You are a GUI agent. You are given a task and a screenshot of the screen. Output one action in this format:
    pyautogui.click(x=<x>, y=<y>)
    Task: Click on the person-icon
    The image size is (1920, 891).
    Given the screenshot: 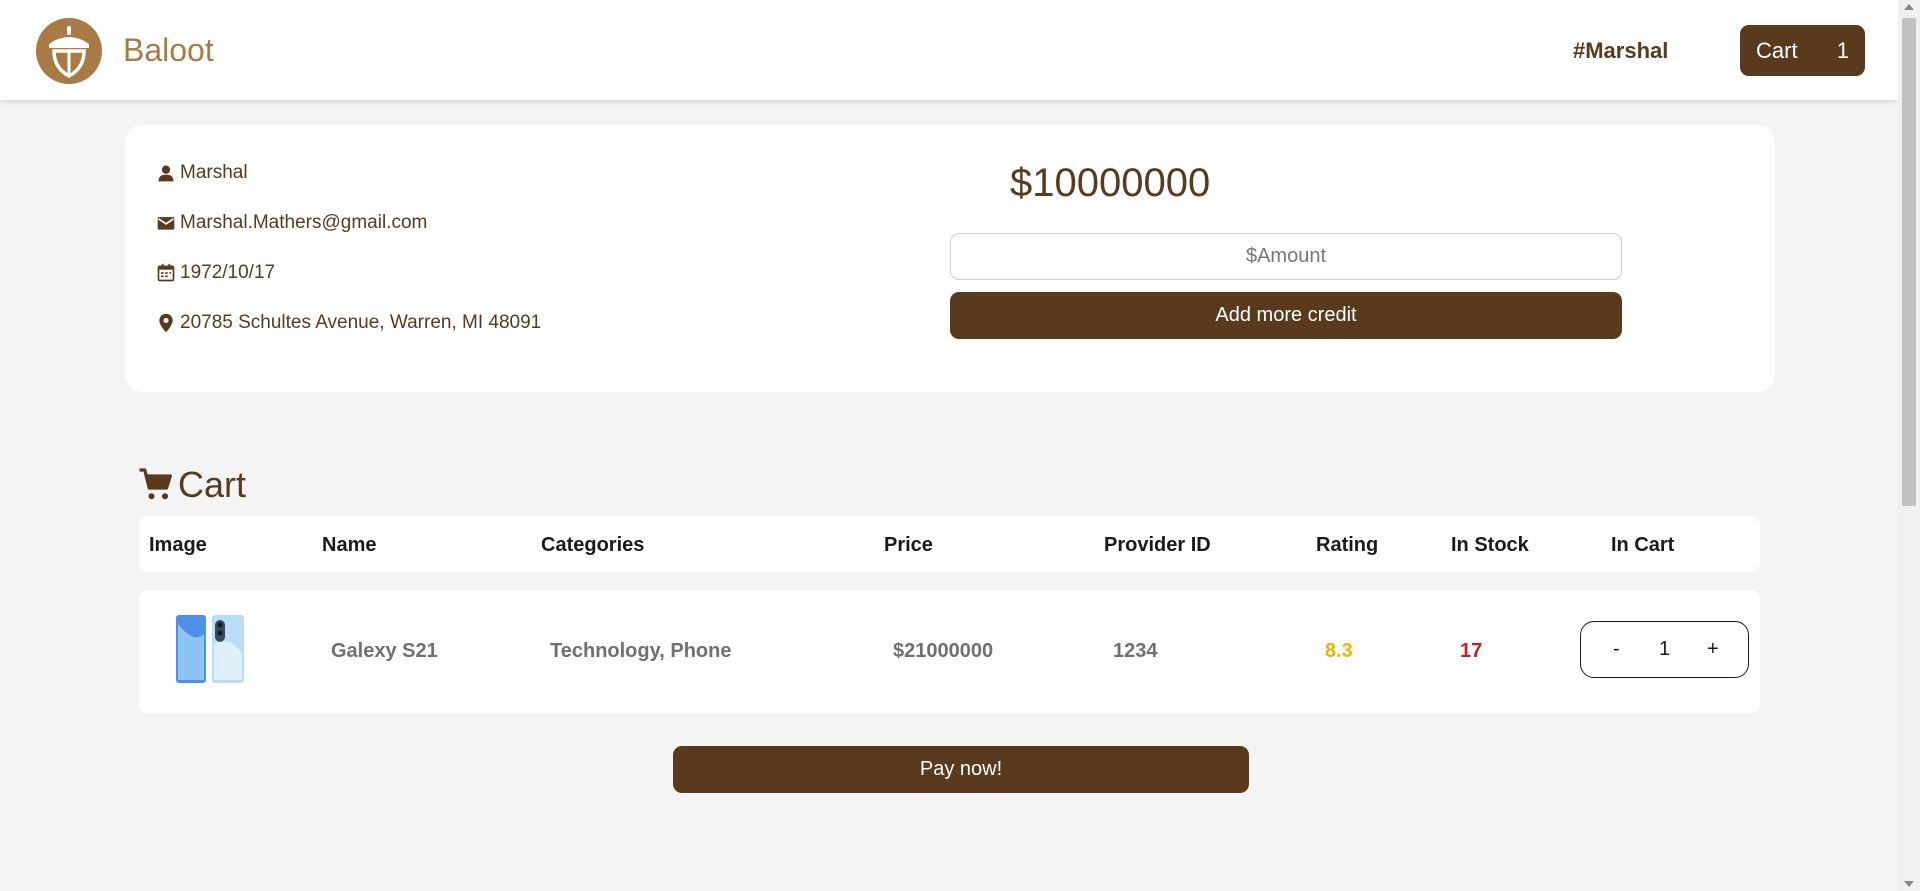 What is the action you would take?
    pyautogui.click(x=166, y=173)
    